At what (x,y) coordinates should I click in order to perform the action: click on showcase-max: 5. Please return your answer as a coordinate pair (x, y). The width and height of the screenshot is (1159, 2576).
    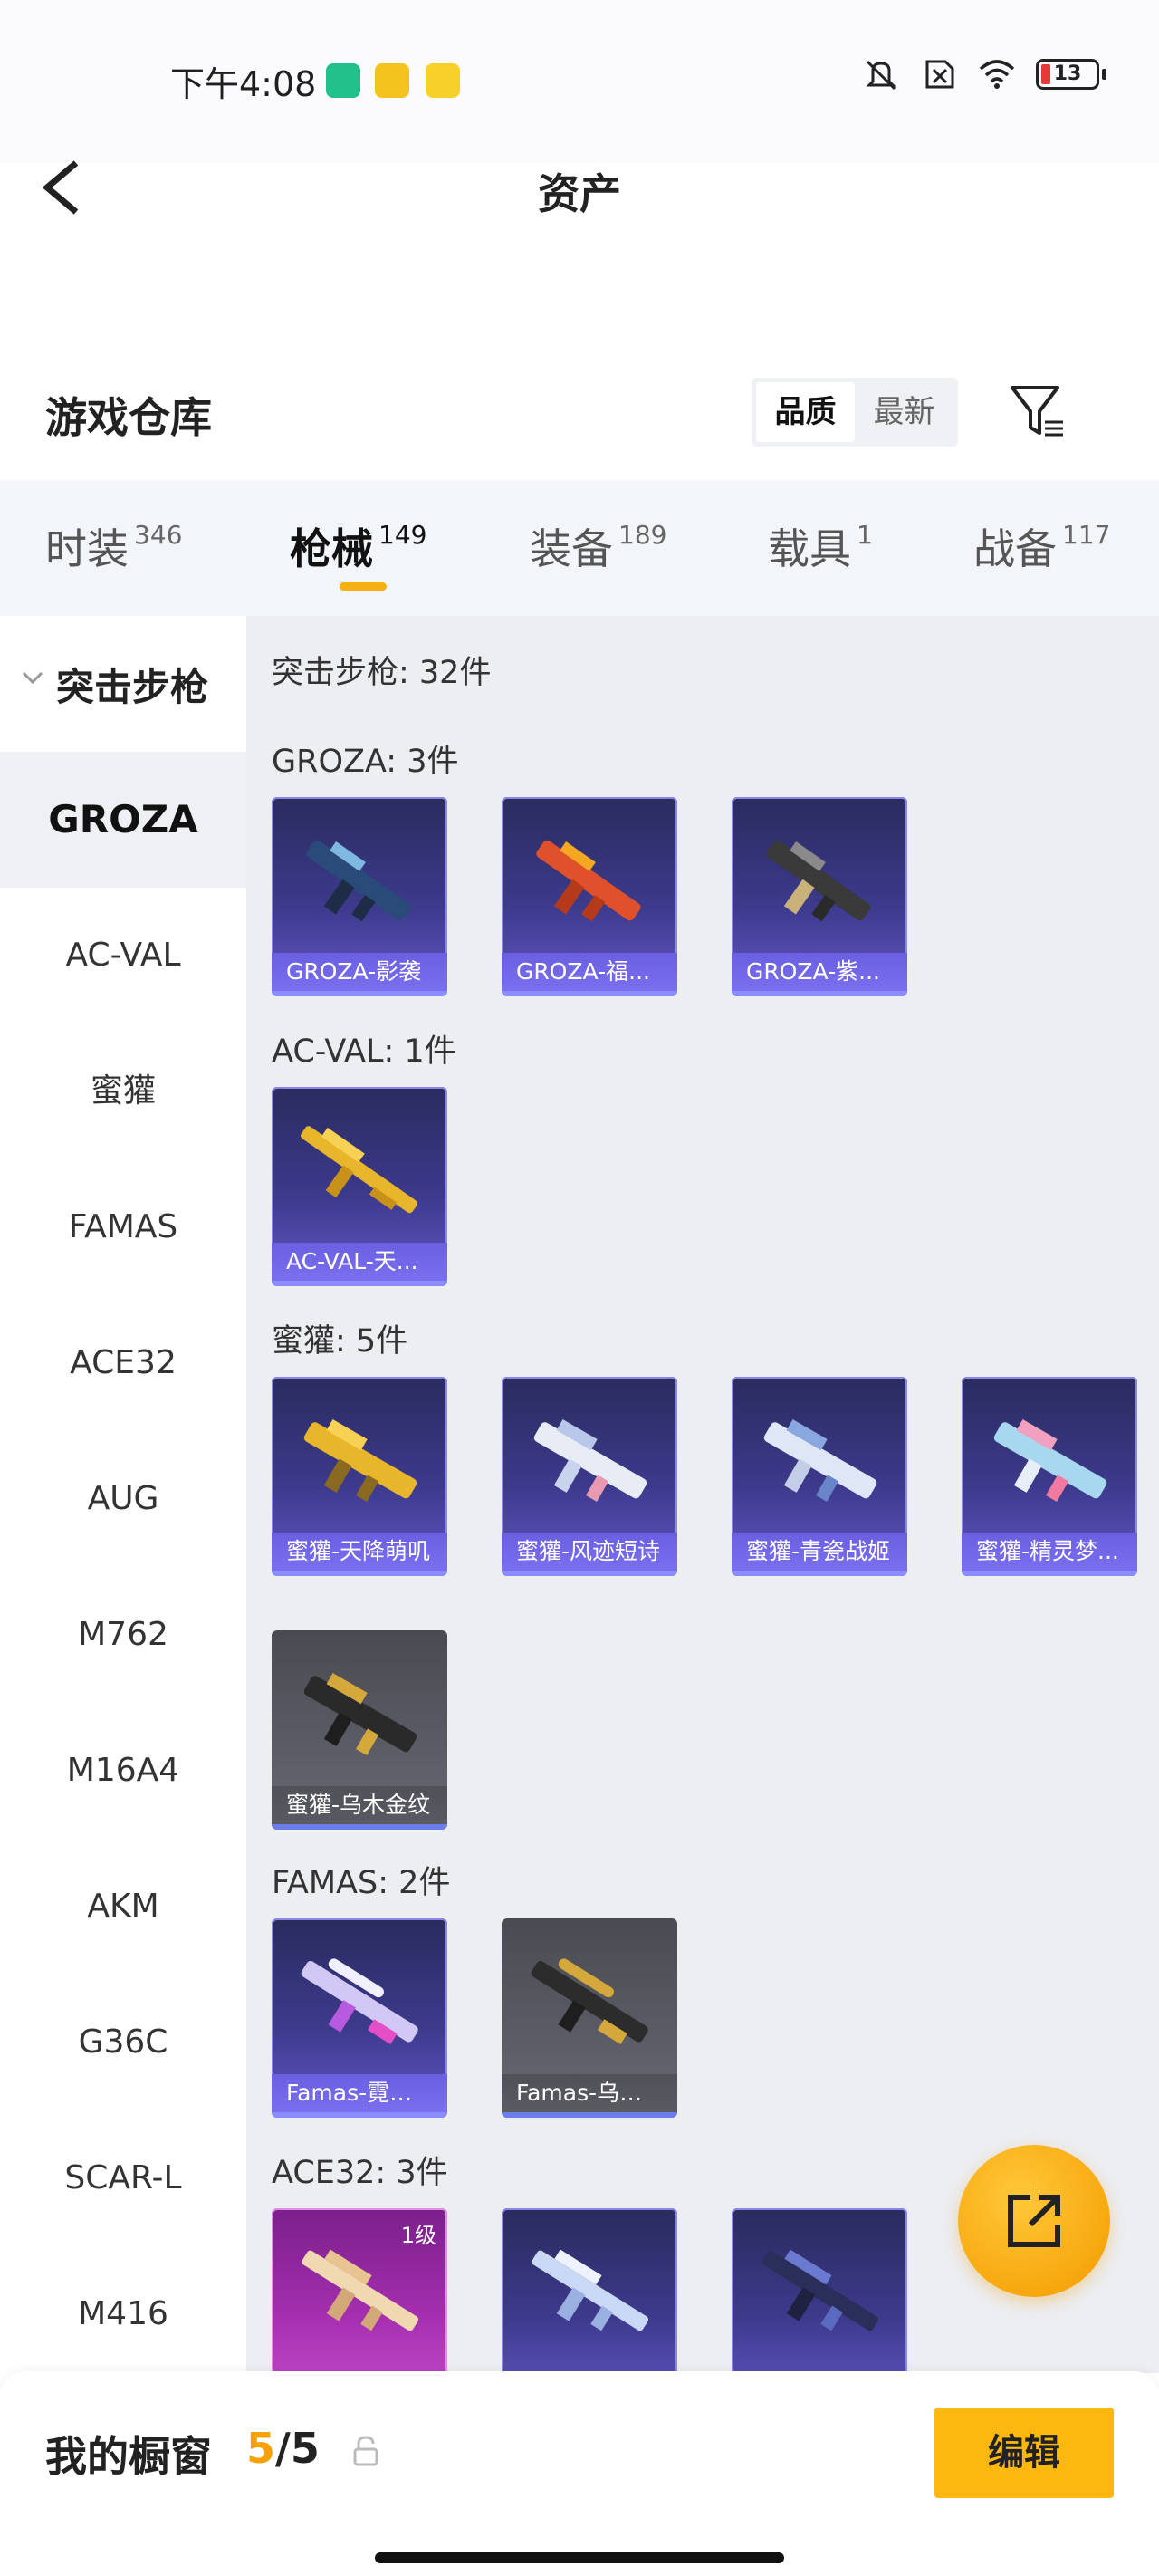
    Looking at the image, I should click on (305, 2448).